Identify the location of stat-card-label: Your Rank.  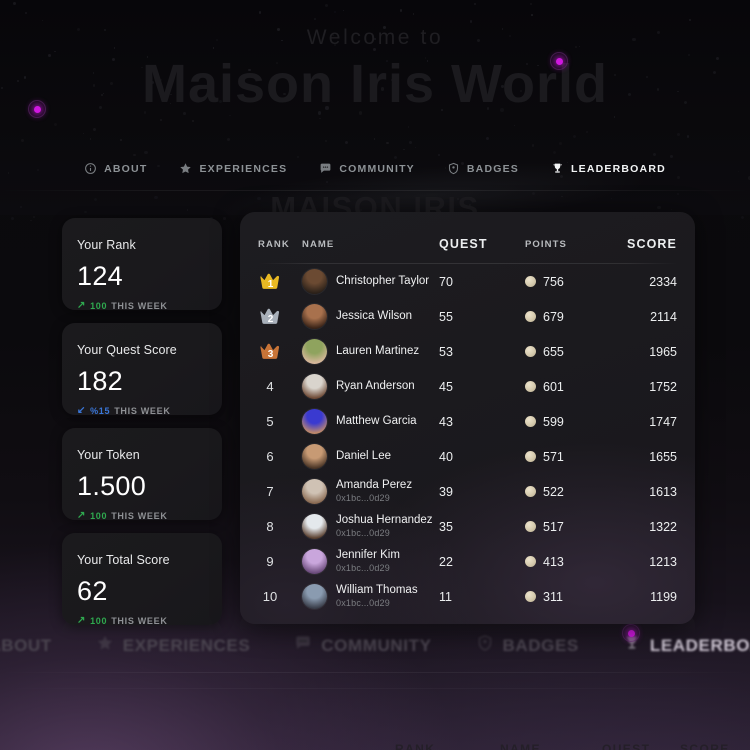
(106, 245).